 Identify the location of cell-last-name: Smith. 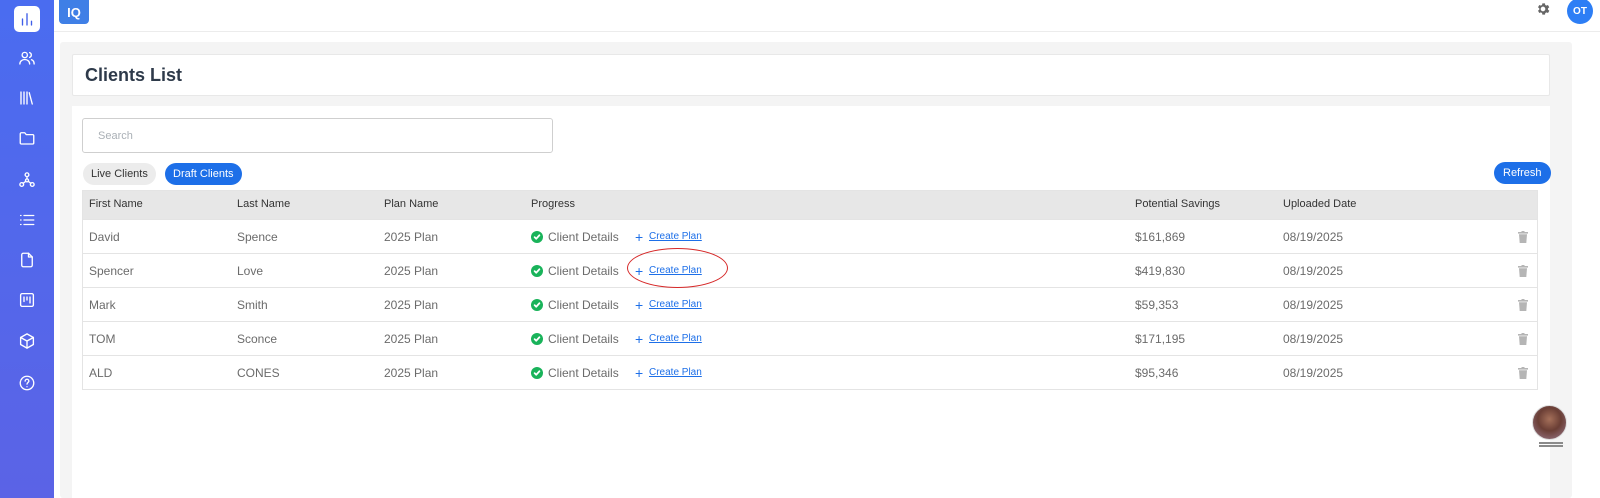
(252, 305).